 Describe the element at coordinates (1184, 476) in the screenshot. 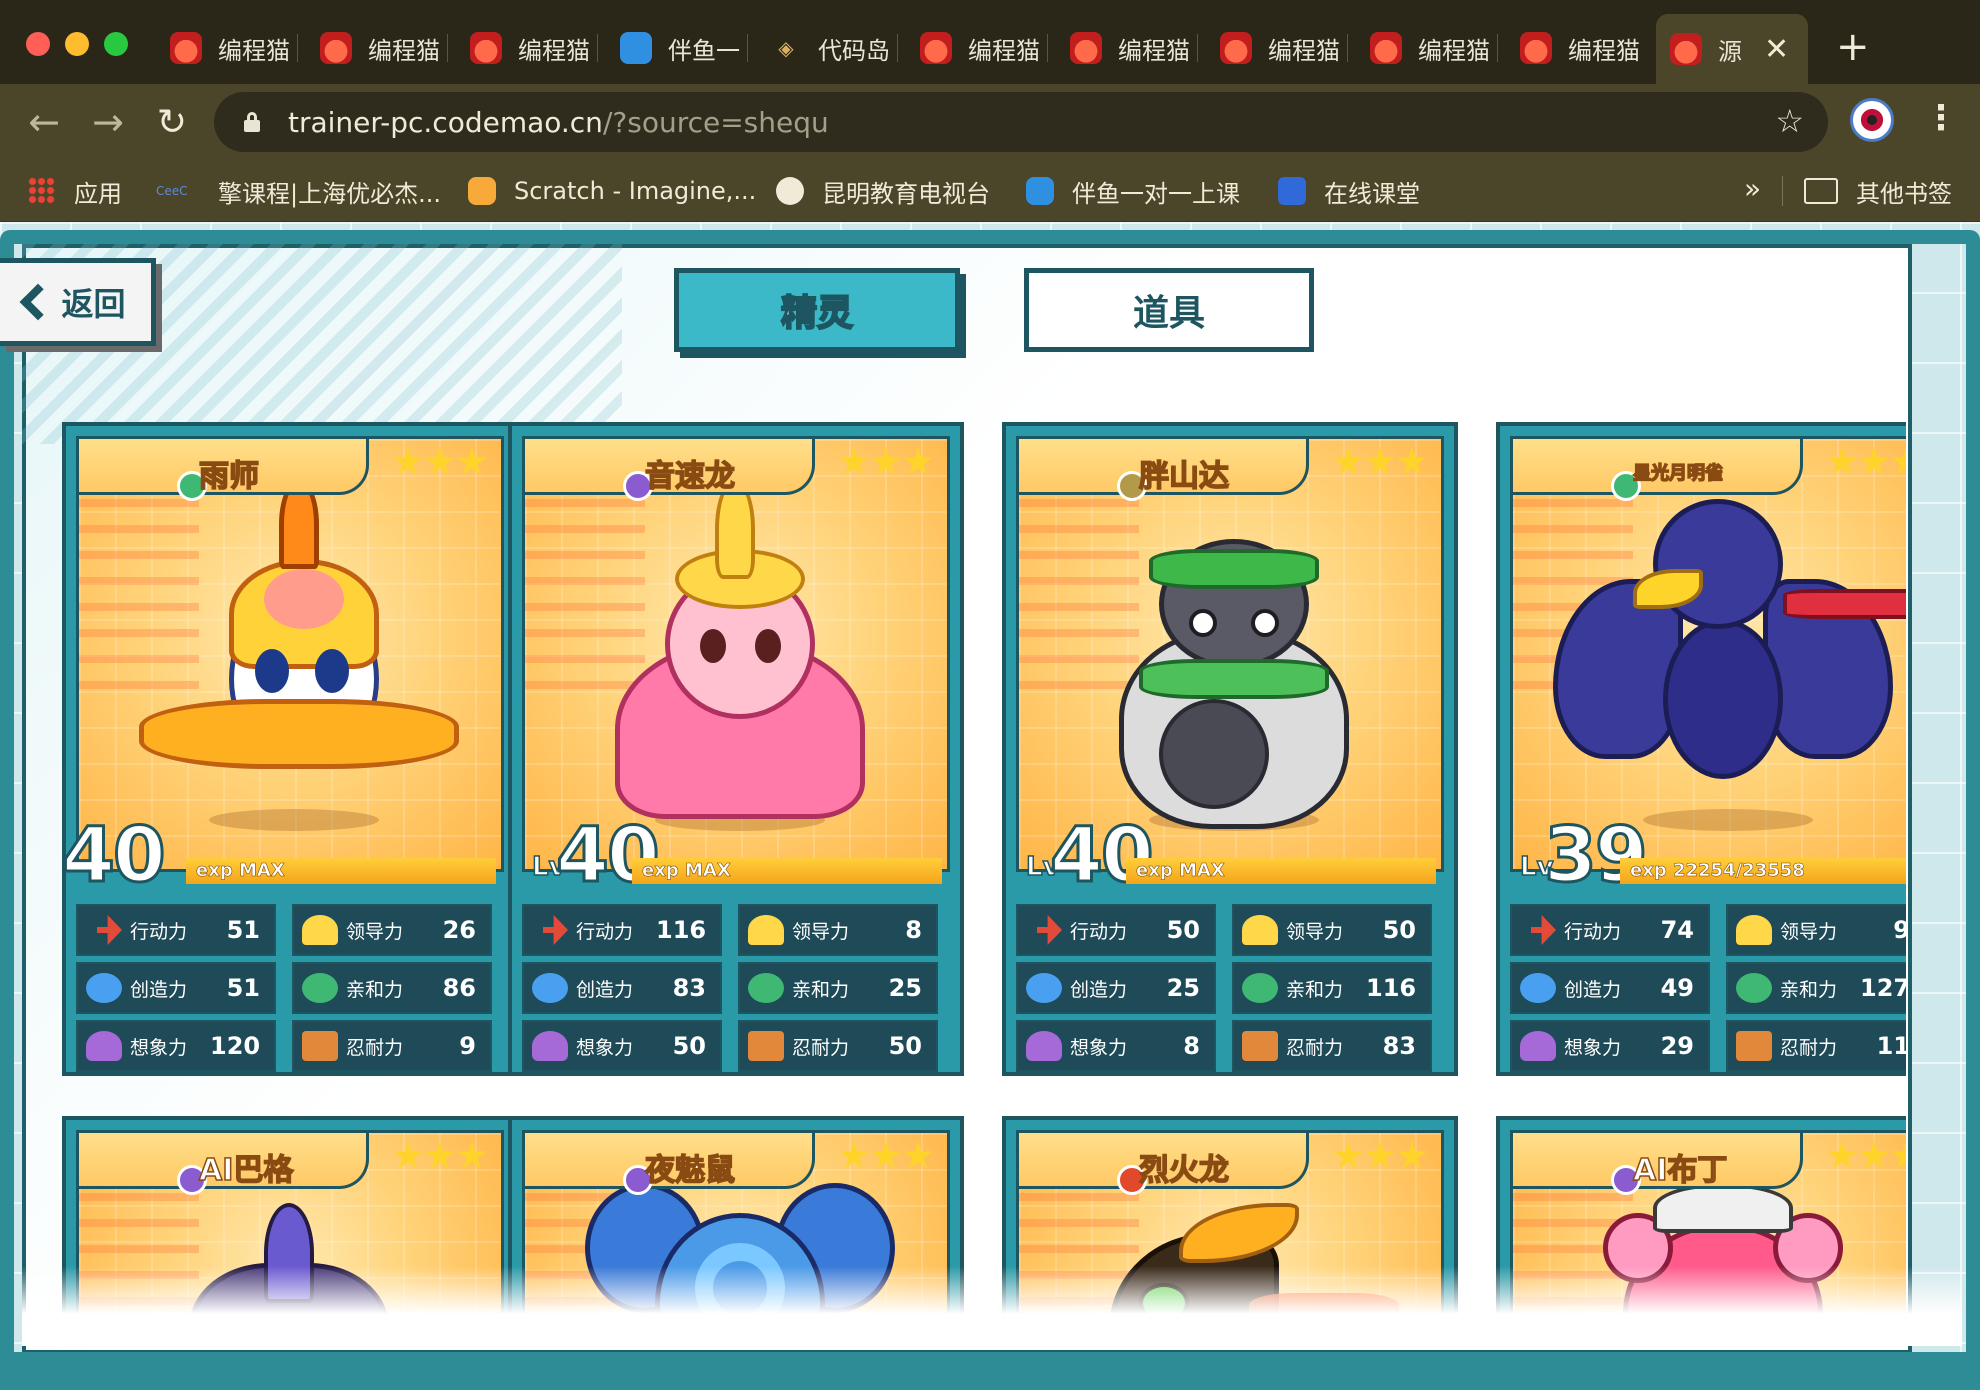

I see `creature-name: 胖山达` at that location.